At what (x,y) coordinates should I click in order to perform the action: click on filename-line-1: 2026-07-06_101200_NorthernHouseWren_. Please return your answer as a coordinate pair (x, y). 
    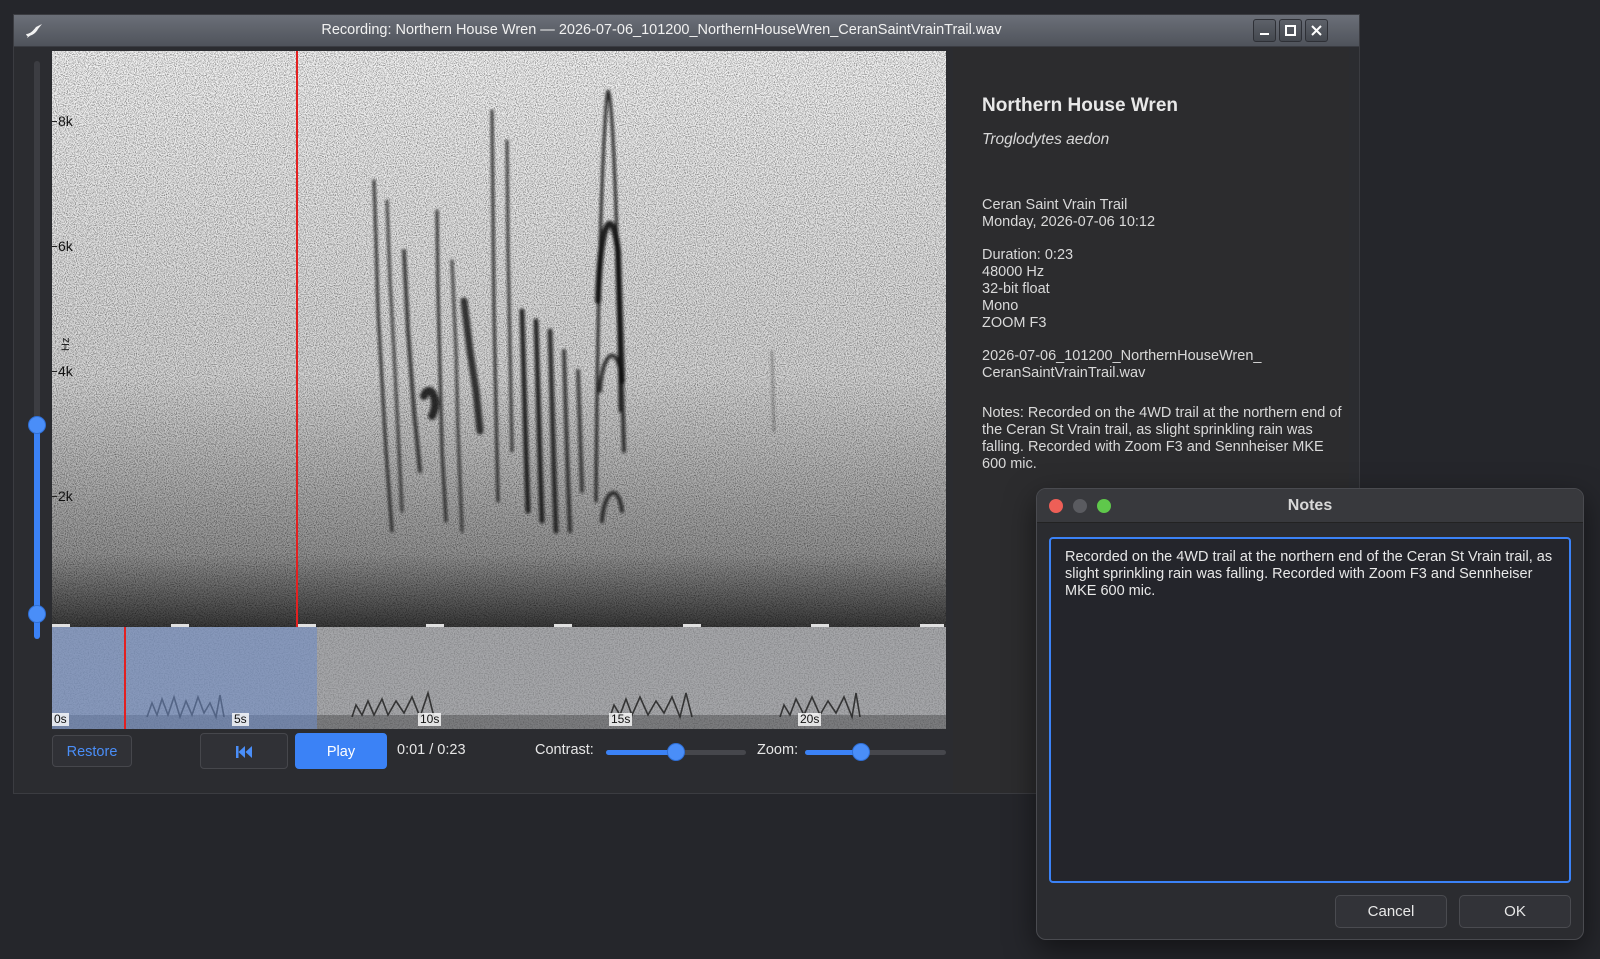
    Looking at the image, I should click on (1122, 356).